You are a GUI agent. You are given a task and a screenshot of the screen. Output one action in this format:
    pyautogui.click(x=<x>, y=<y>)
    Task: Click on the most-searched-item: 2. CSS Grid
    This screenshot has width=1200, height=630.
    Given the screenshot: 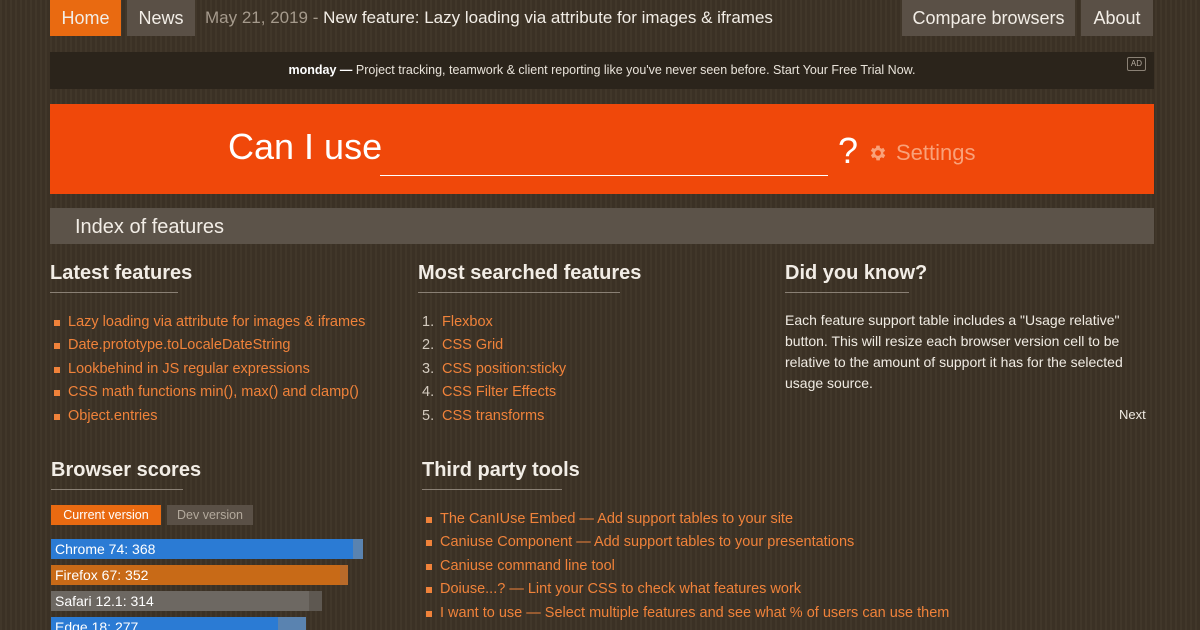 What is the action you would take?
    pyautogui.click(x=494, y=345)
    